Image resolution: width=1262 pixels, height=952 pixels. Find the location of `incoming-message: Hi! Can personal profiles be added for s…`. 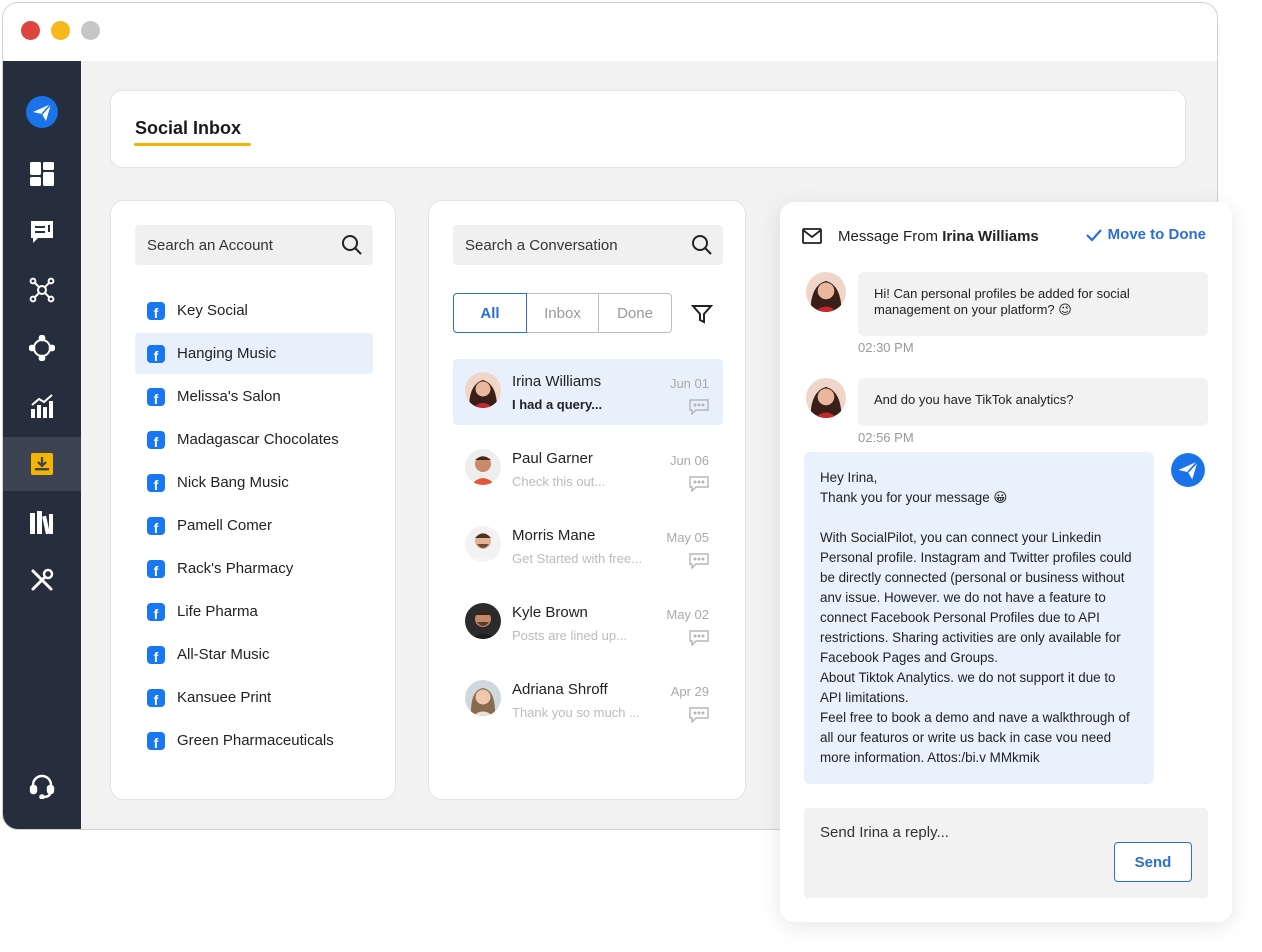

incoming-message: Hi! Can personal profiles be added for s… is located at coordinates (1033, 304).